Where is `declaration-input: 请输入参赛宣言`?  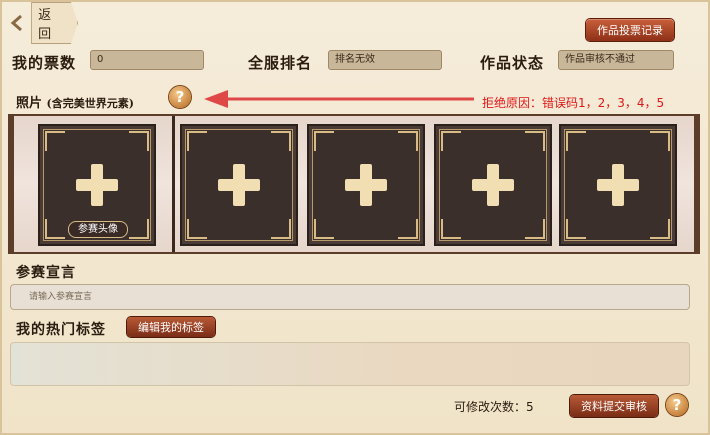
declaration-input: 请输入参赛宣言 is located at coordinates (350, 297).